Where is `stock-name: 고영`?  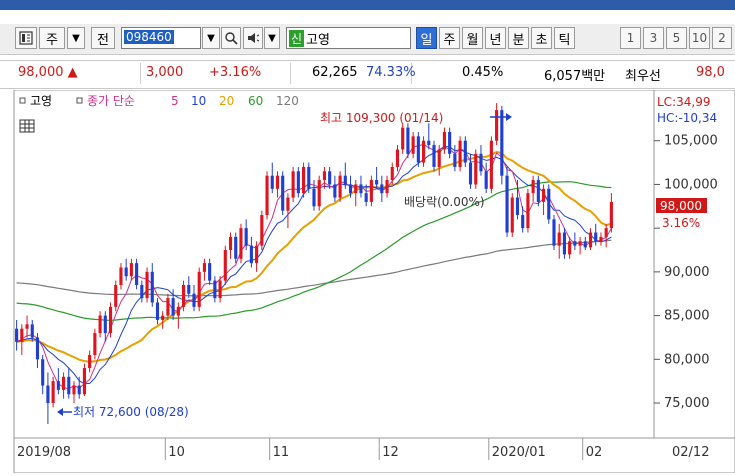 stock-name: 고영 is located at coordinates (318, 40).